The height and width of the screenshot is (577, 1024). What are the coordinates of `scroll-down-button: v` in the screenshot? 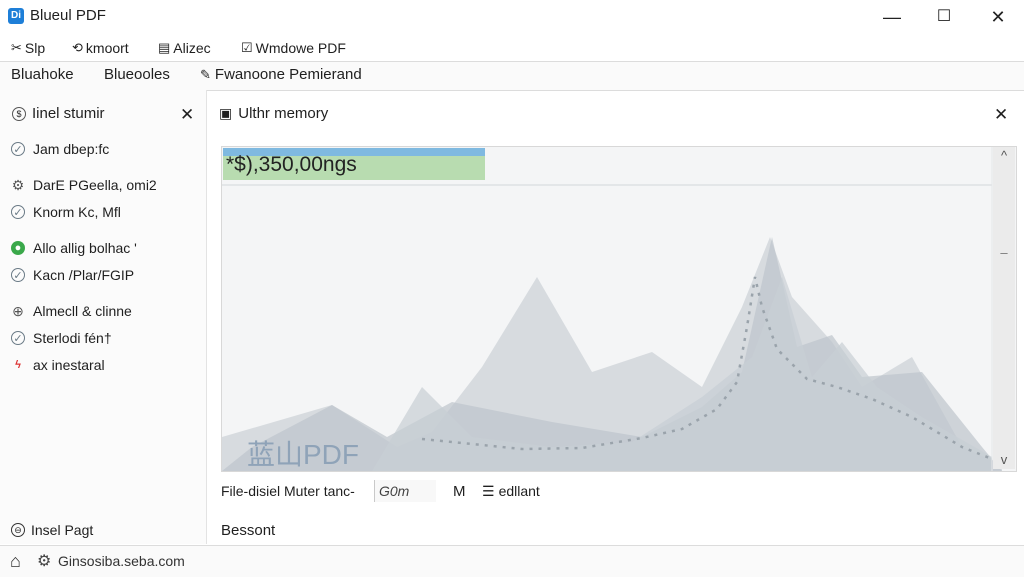 It's located at (1004, 459).